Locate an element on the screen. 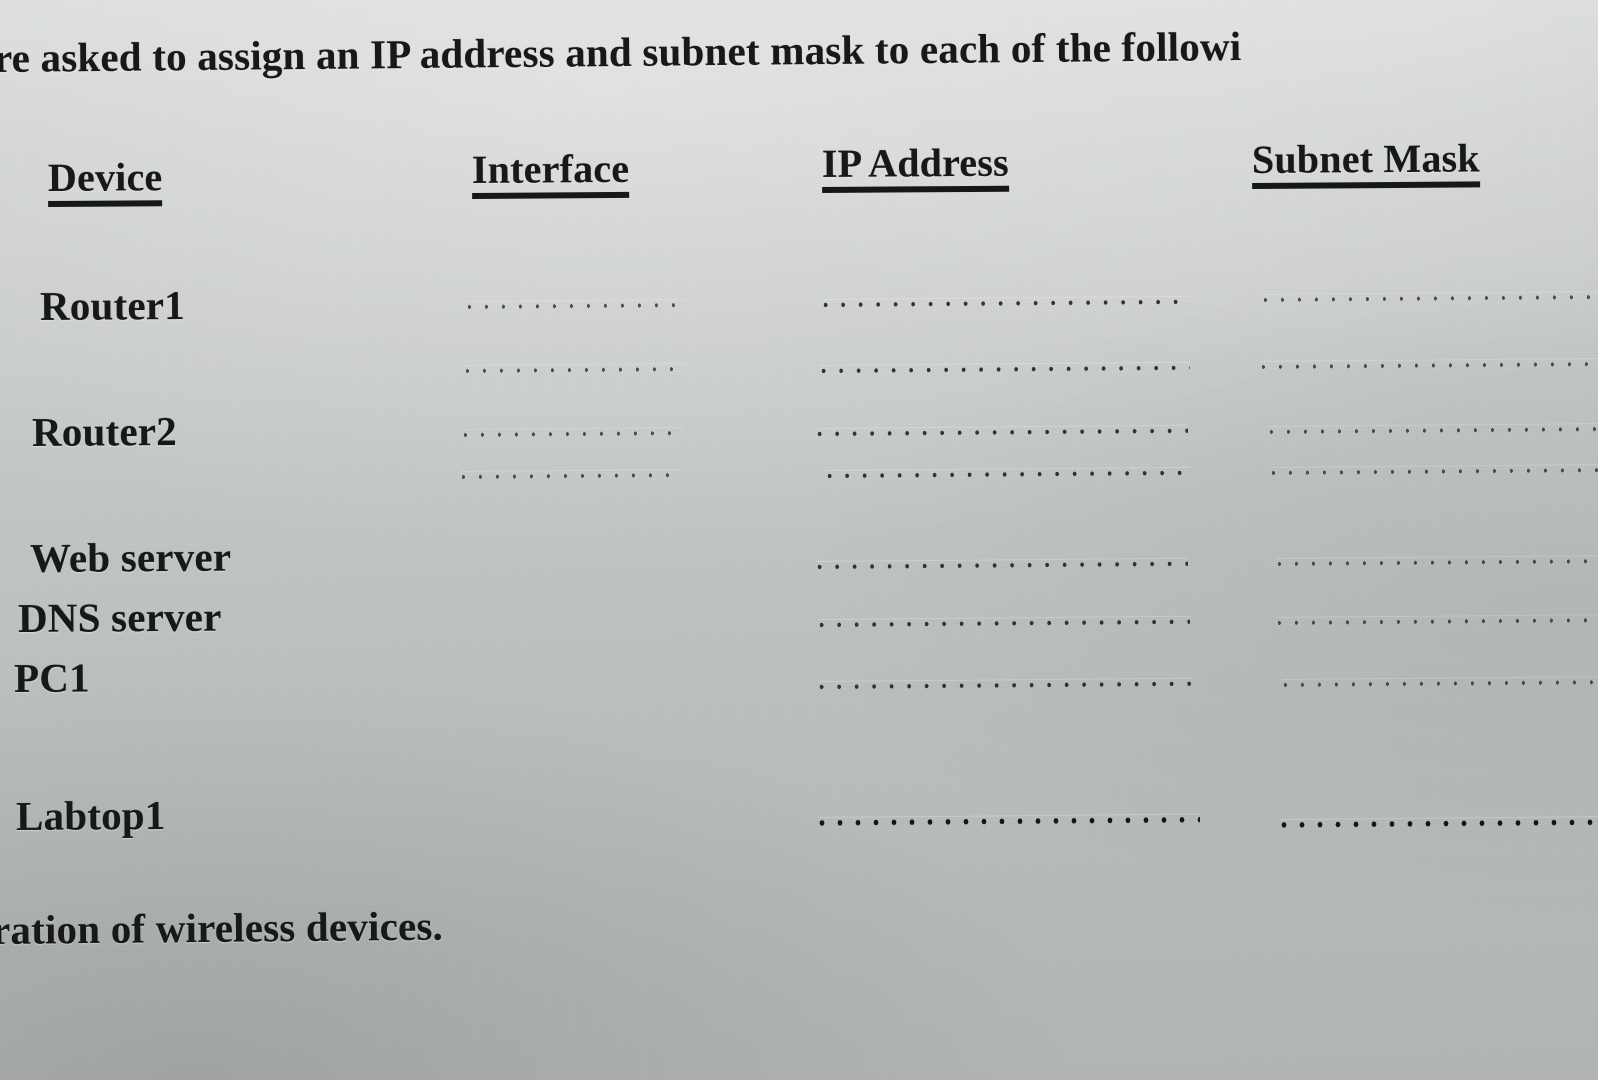 Image resolution: width=1598 pixels, height=1080 pixels. column-header-subnet-mask-label: Subnet Mask is located at coordinates (1366, 162).